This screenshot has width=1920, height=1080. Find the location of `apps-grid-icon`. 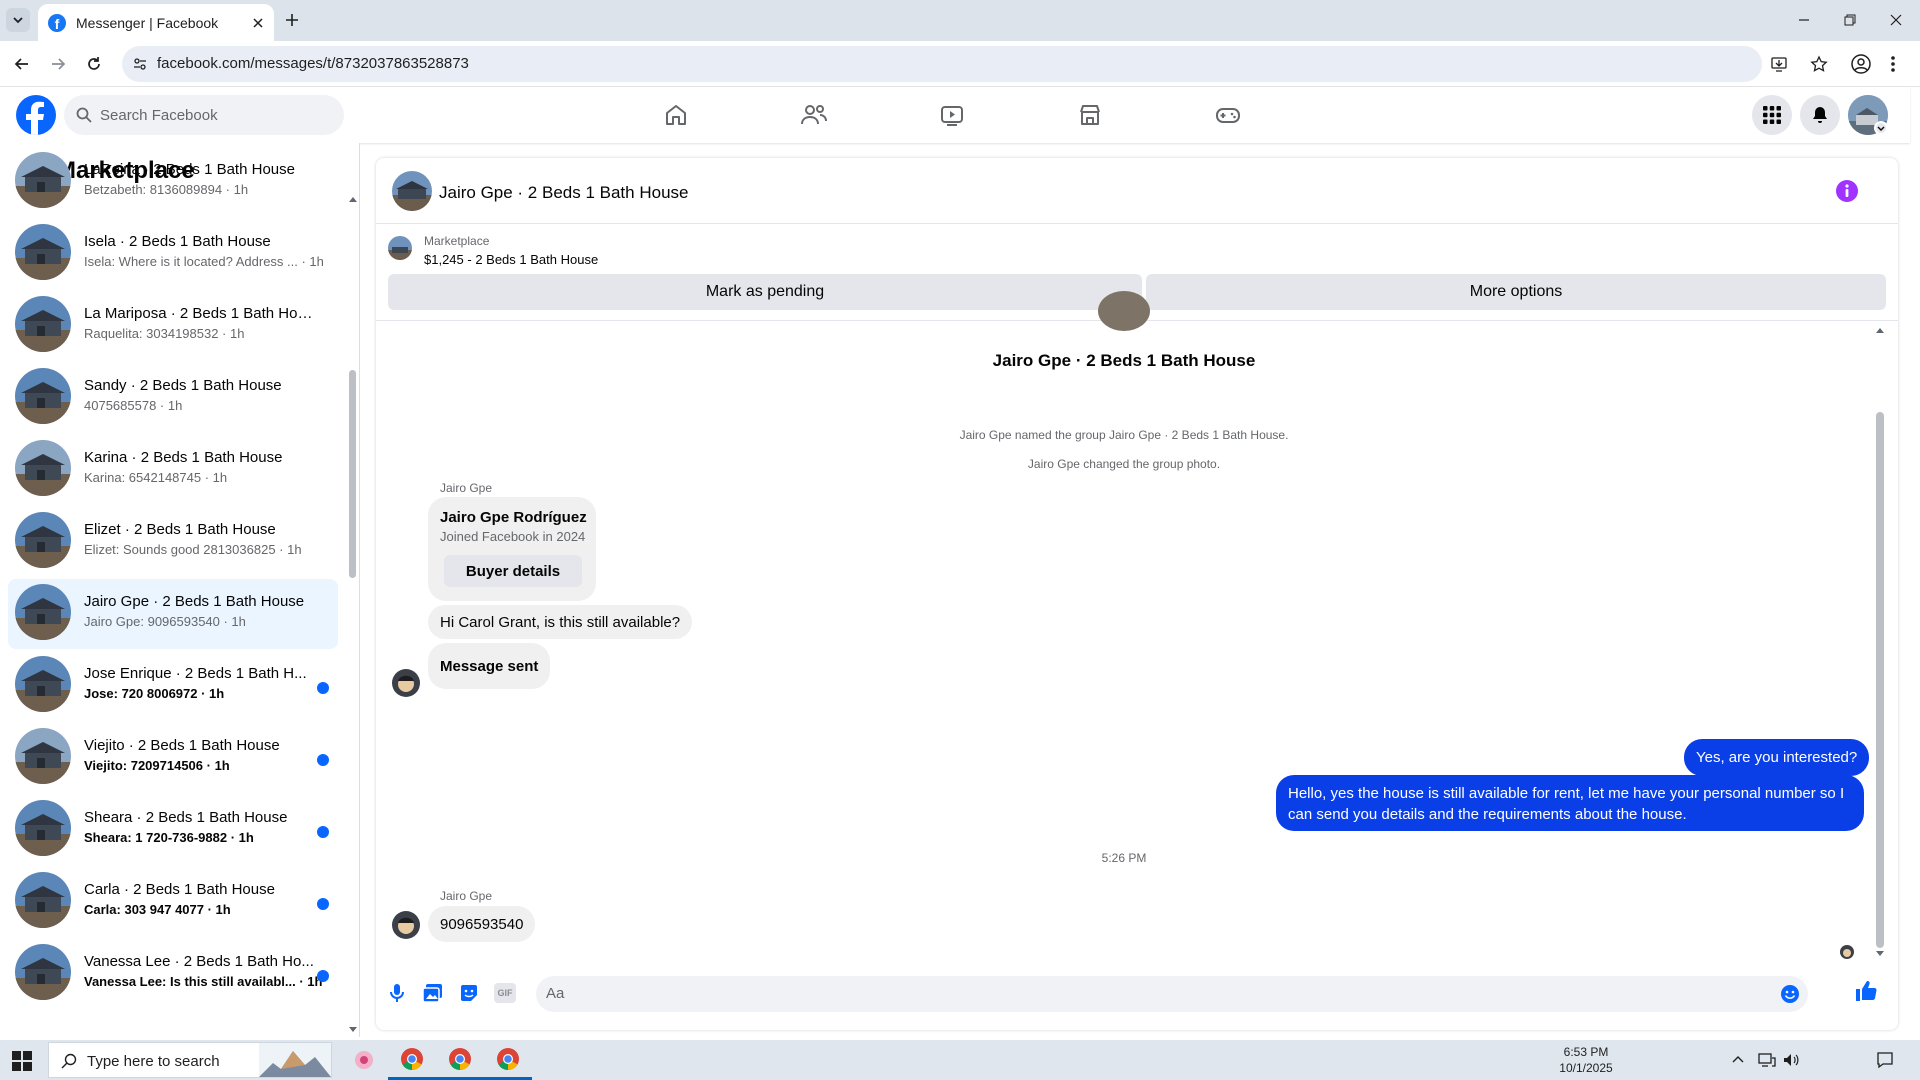

apps-grid-icon is located at coordinates (1772, 115).